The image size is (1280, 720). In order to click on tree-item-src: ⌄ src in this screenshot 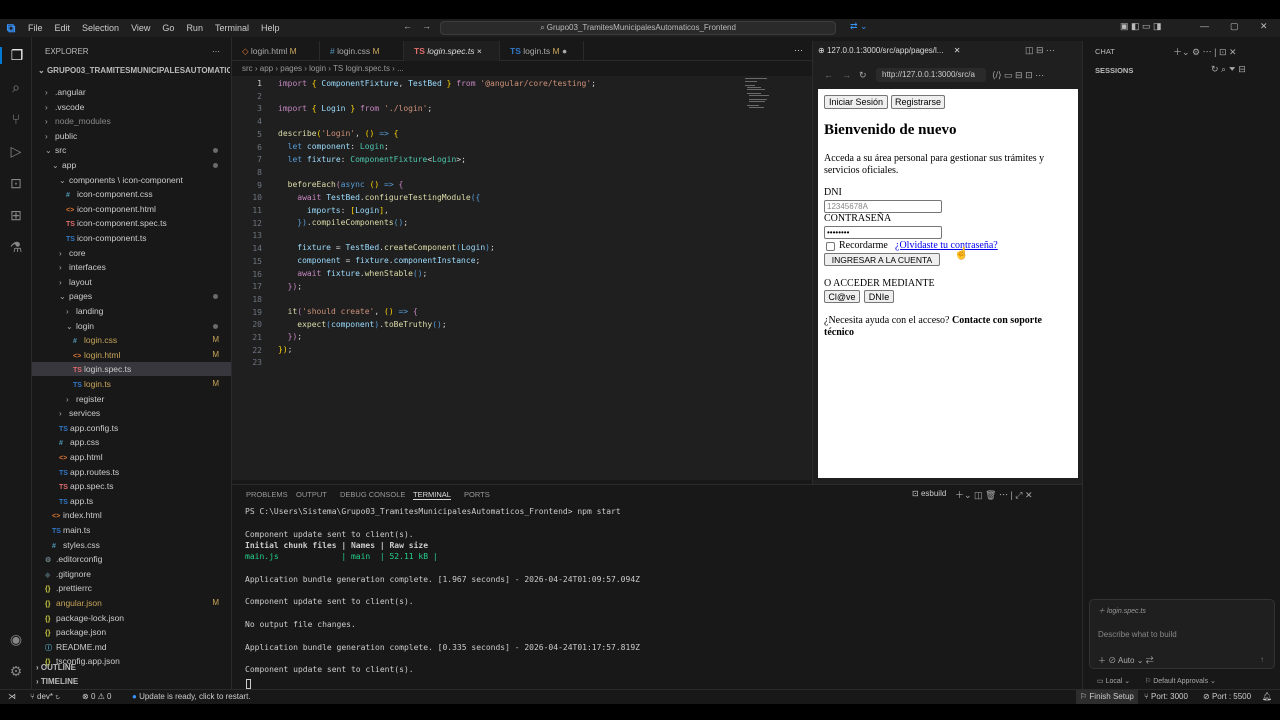, I will do `click(131, 150)`.